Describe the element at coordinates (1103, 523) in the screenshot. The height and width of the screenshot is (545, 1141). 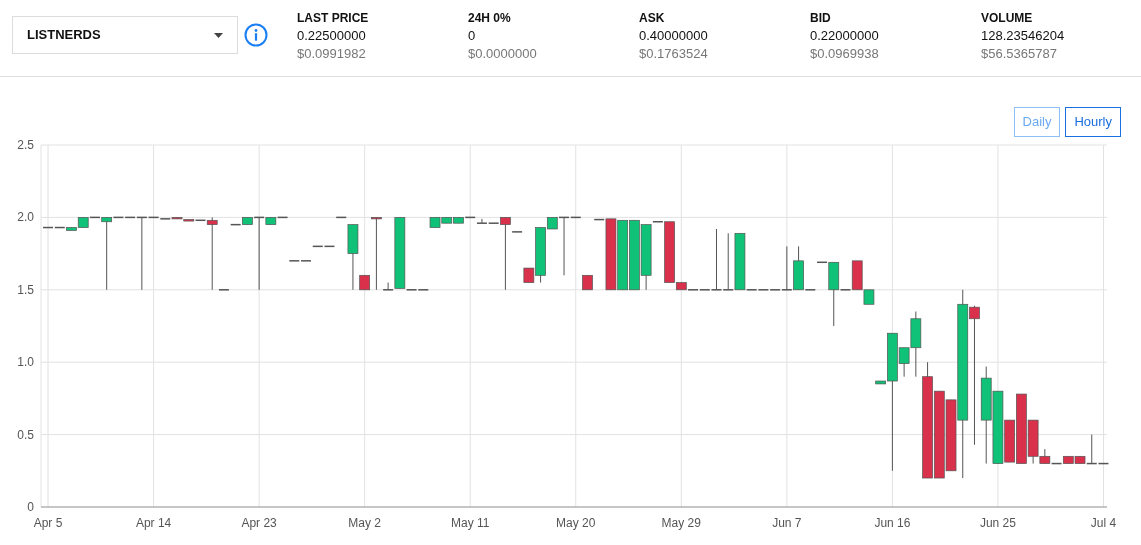
I see `axis-label: Jul 4` at that location.